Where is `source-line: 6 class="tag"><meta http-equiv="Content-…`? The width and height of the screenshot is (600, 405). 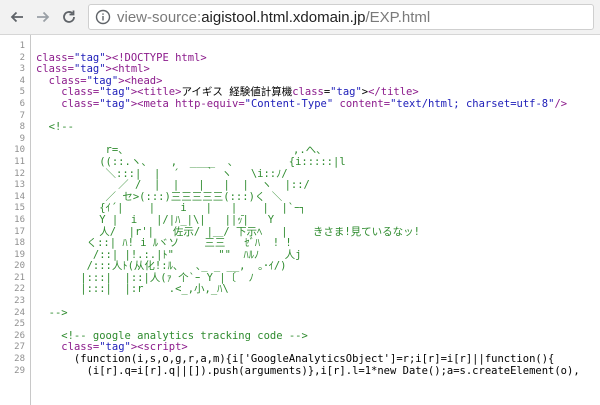 source-line: 6 class="tag"><meta http-equiv="Content-… is located at coordinates (300, 104).